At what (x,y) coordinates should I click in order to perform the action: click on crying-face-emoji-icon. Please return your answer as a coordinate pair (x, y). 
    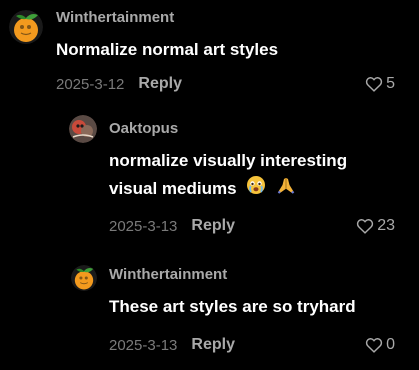
    Looking at the image, I should click on (256, 189).